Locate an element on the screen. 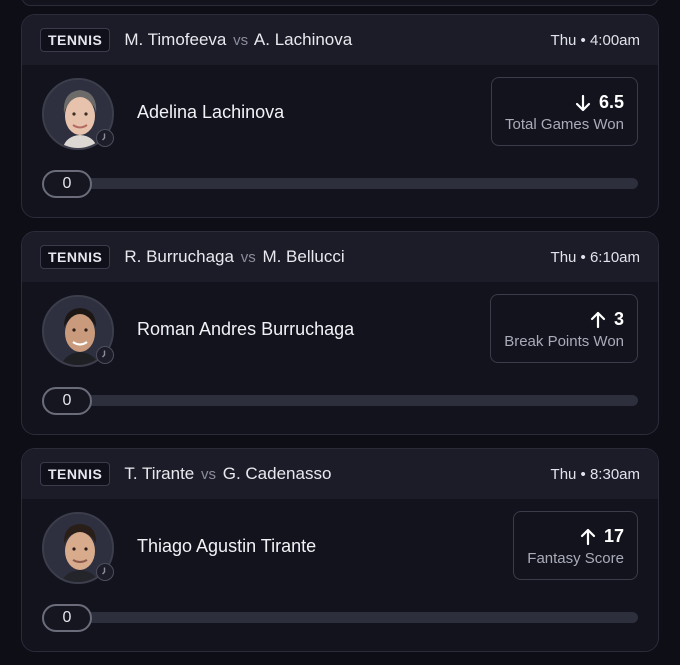 This screenshot has width=680, height=665. projection-line: 17 is located at coordinates (613, 536).